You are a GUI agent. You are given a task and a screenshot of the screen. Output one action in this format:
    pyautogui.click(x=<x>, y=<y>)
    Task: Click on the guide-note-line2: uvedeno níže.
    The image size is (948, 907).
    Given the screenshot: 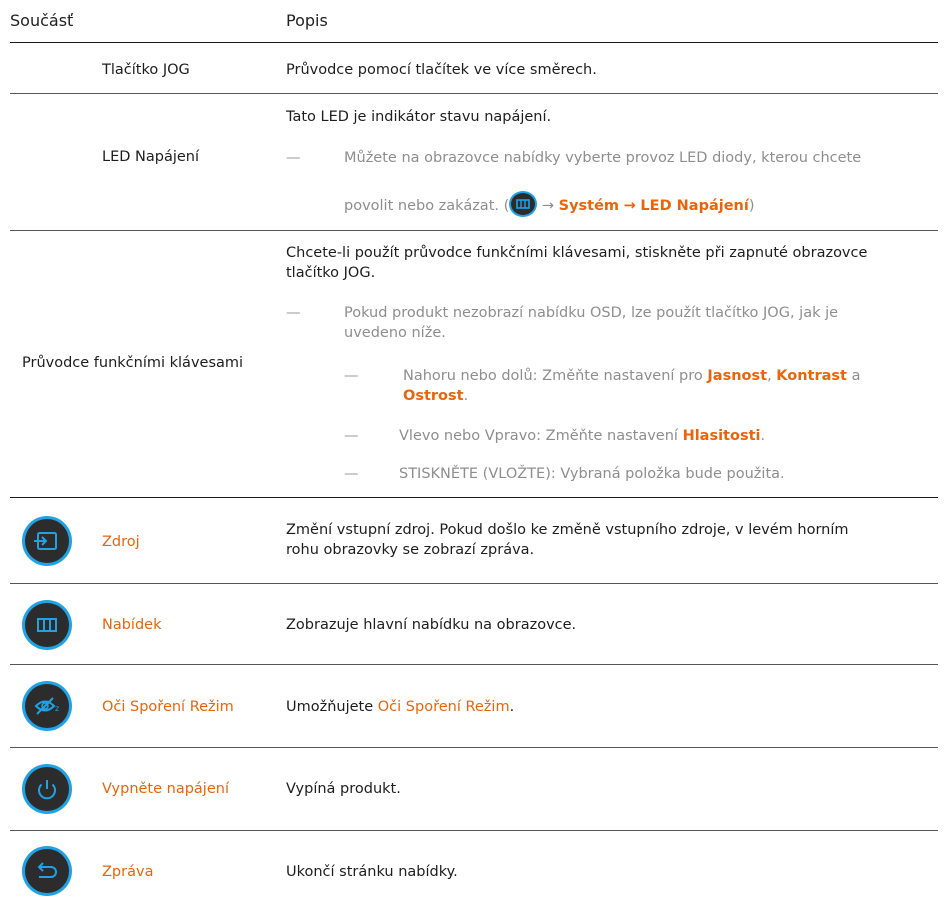 What is the action you would take?
    pyautogui.click(x=395, y=333)
    